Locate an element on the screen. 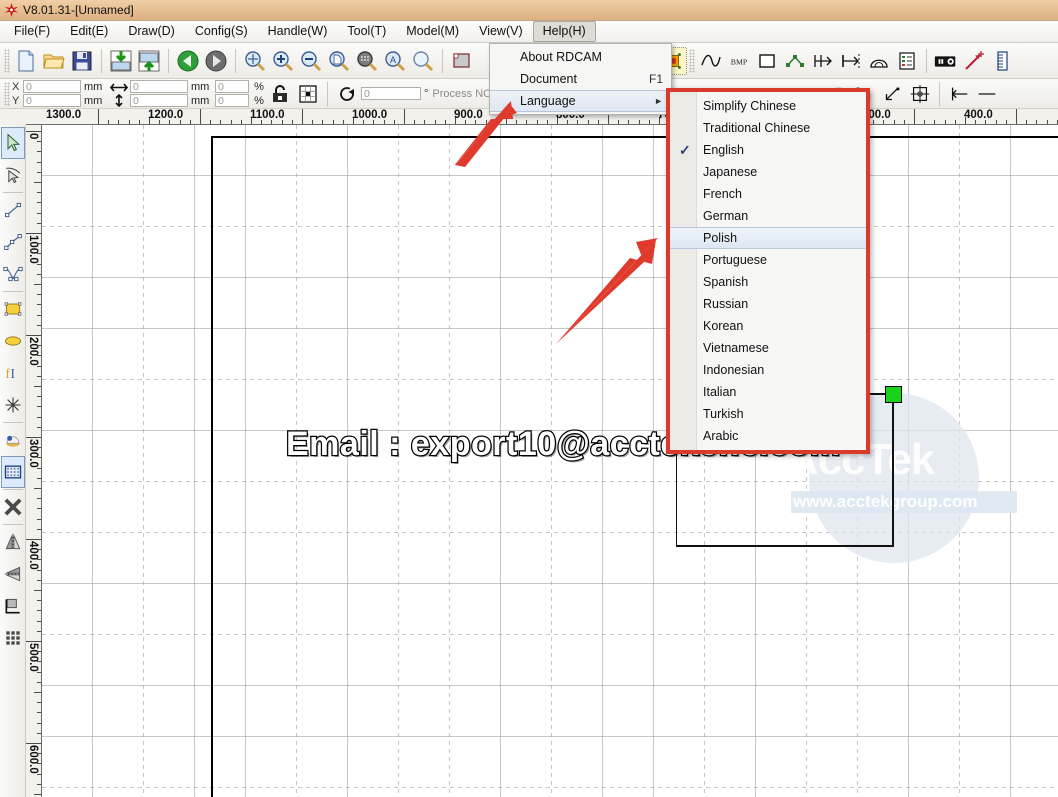 The height and width of the screenshot is (797, 1058). node-edit-tool is located at coordinates (13, 175).